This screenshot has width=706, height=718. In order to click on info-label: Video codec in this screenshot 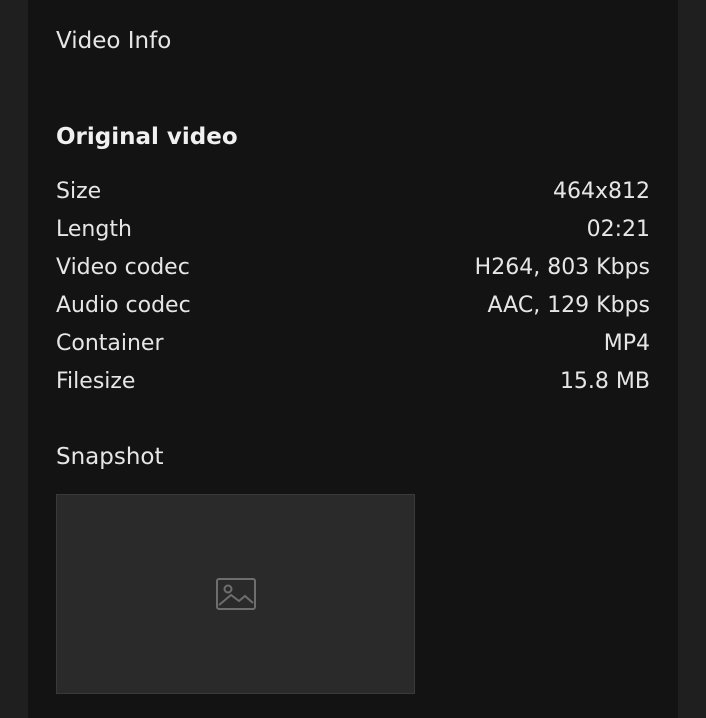, I will do `click(123, 267)`.